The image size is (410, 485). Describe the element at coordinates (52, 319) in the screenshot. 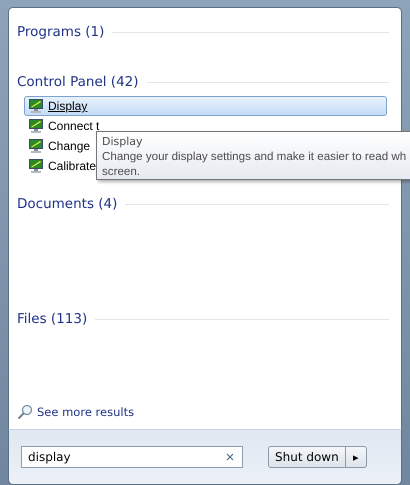

I see `group-heading: Files (113)` at that location.